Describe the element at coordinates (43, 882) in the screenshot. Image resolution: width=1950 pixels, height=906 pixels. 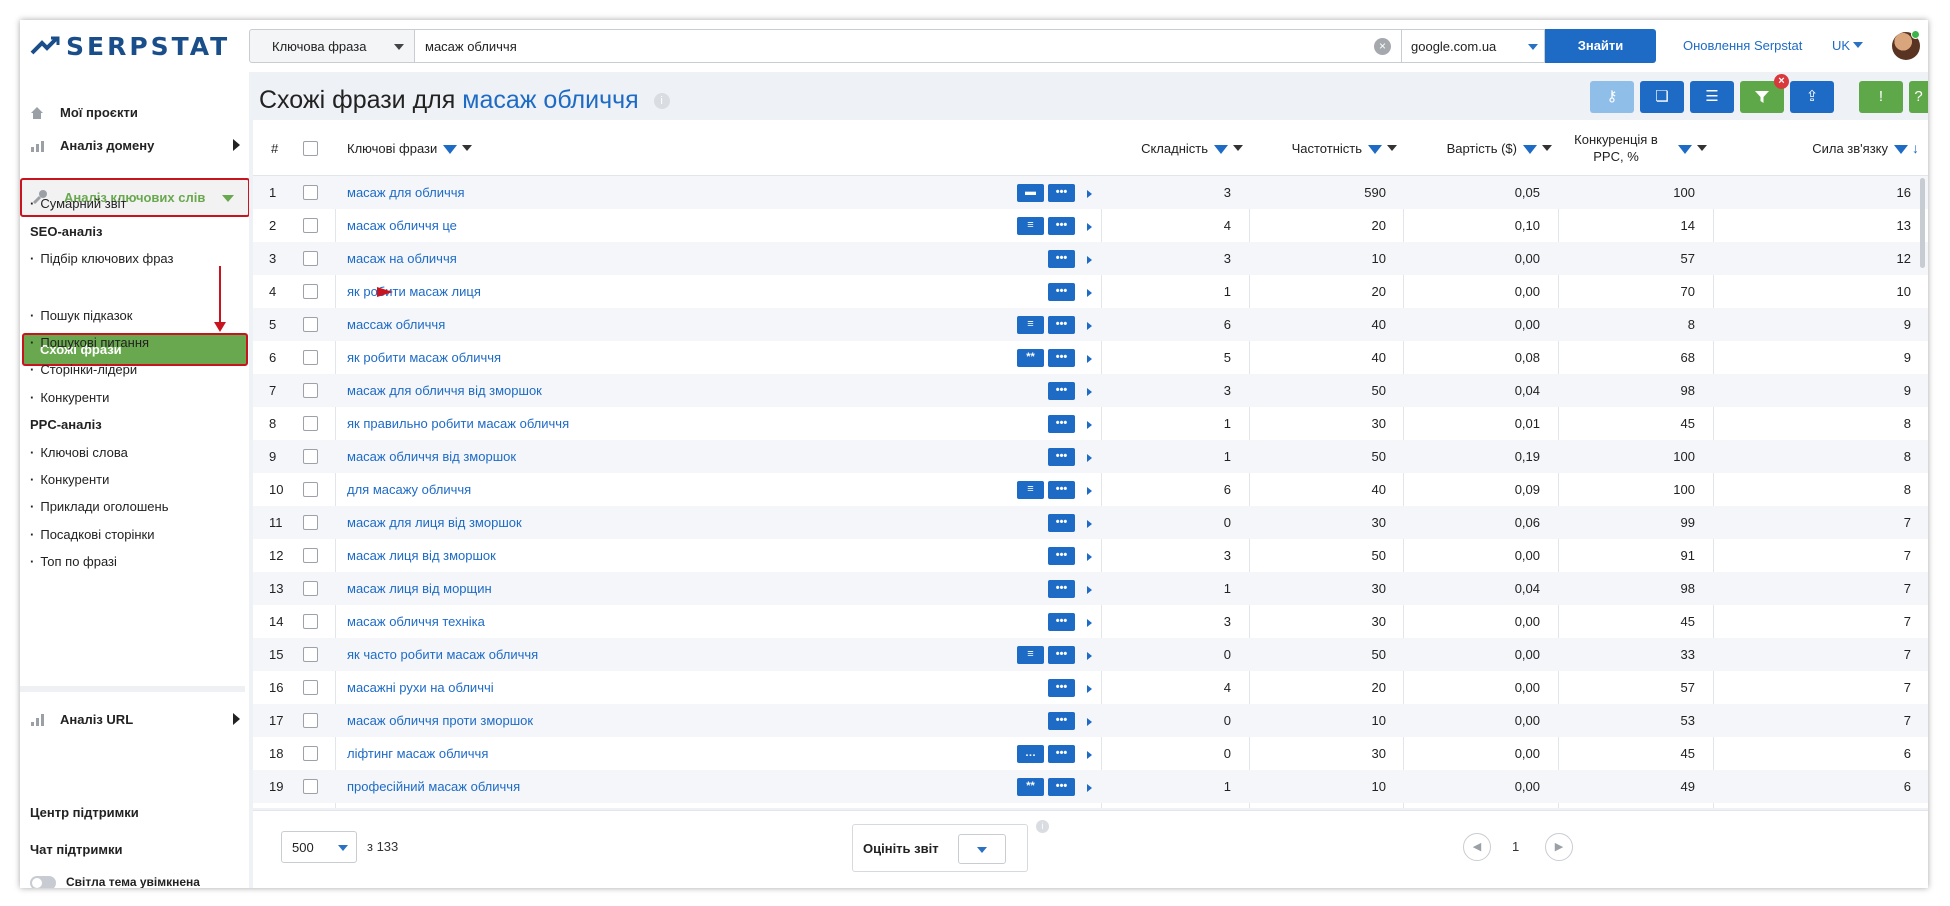
I see `theme-toggle` at that location.